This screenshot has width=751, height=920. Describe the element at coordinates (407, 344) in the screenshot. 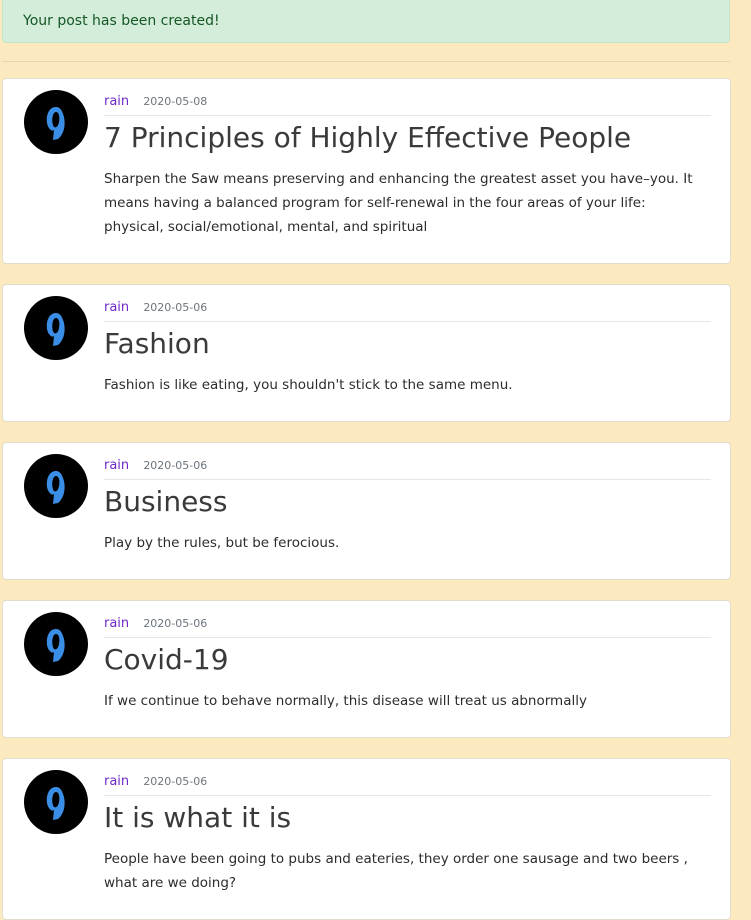

I see `post-title: Fashion` at that location.